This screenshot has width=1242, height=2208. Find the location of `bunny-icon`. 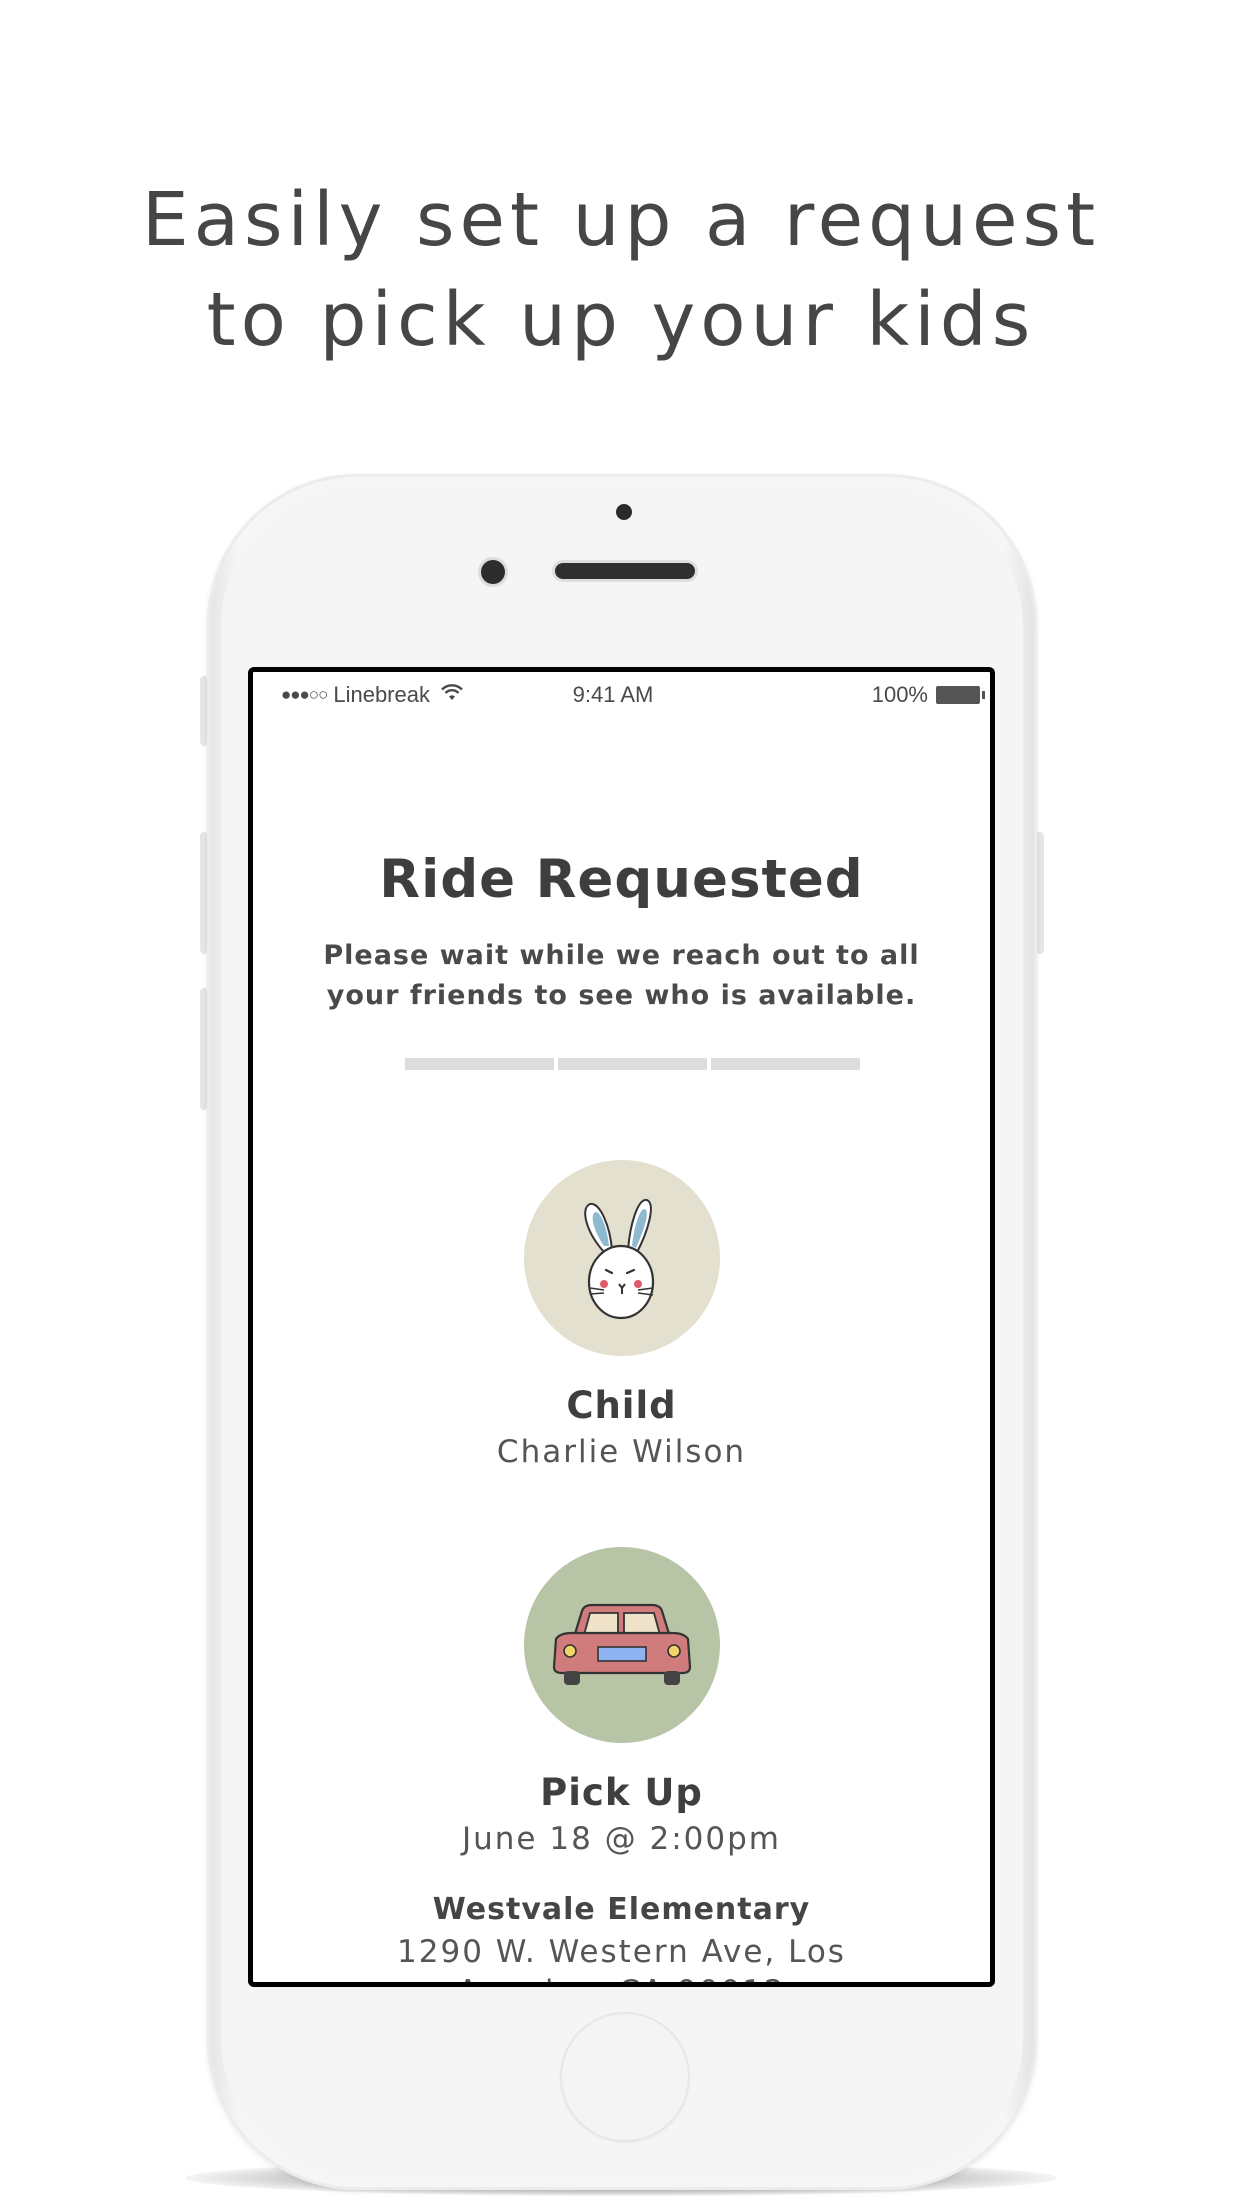

bunny-icon is located at coordinates (619, 1259).